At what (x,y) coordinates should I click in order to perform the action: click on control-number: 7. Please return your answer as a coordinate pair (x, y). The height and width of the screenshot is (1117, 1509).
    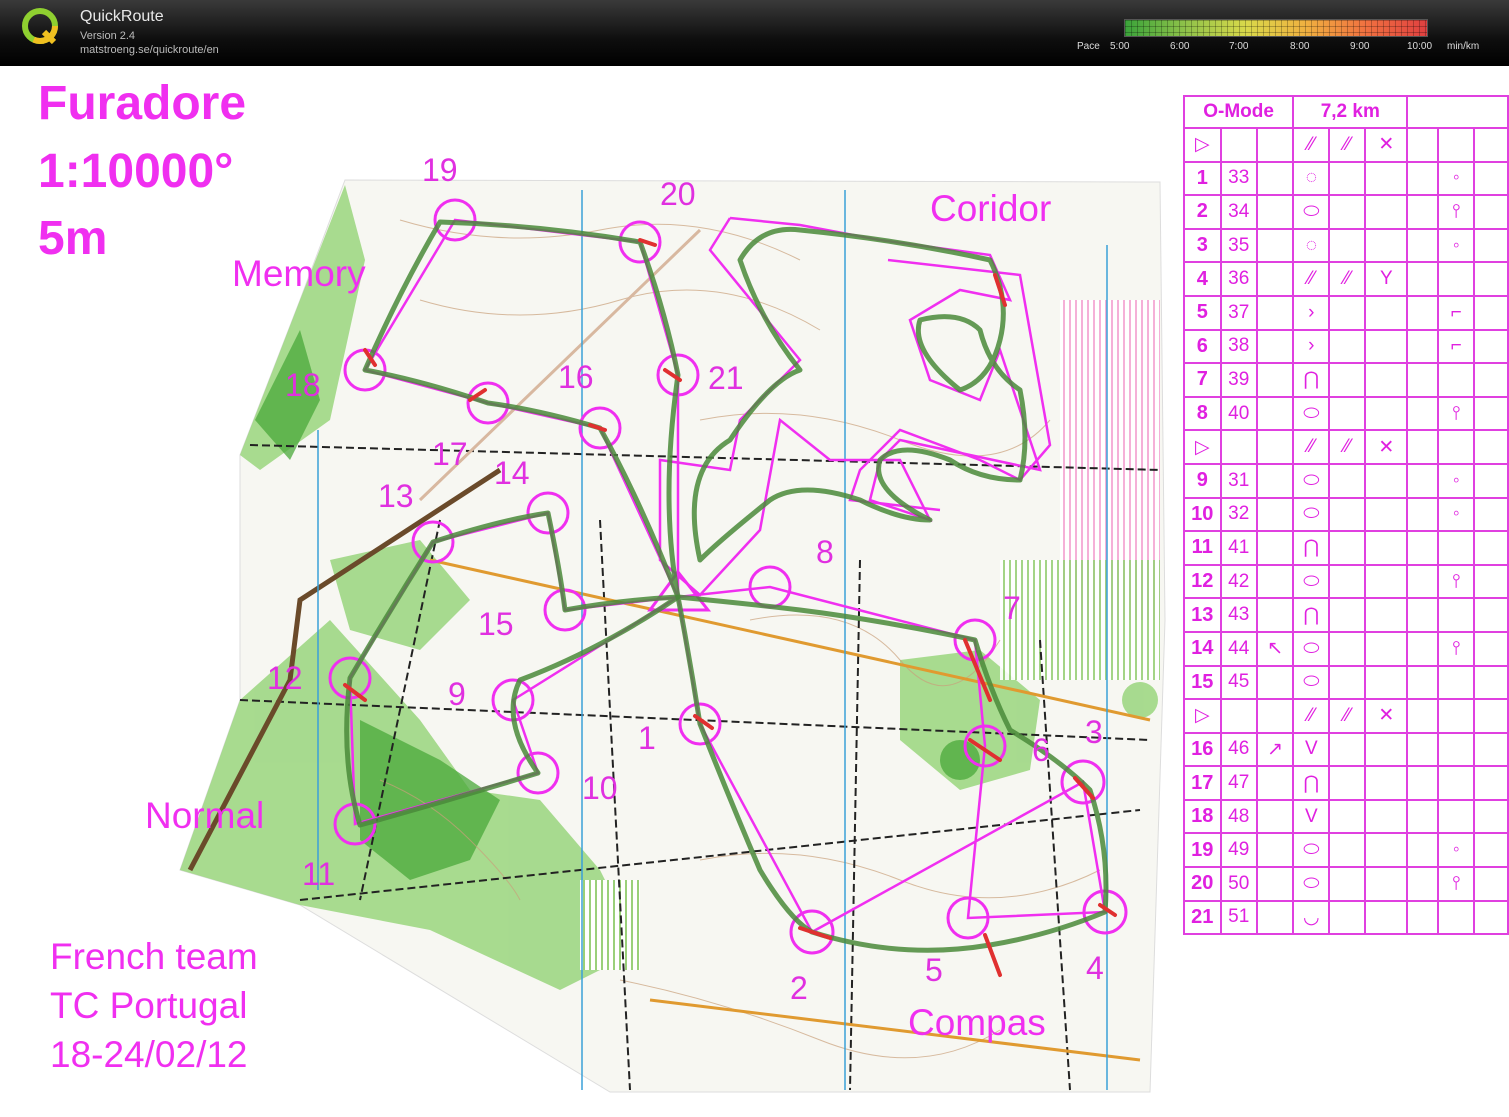
    Looking at the image, I should click on (1012, 608).